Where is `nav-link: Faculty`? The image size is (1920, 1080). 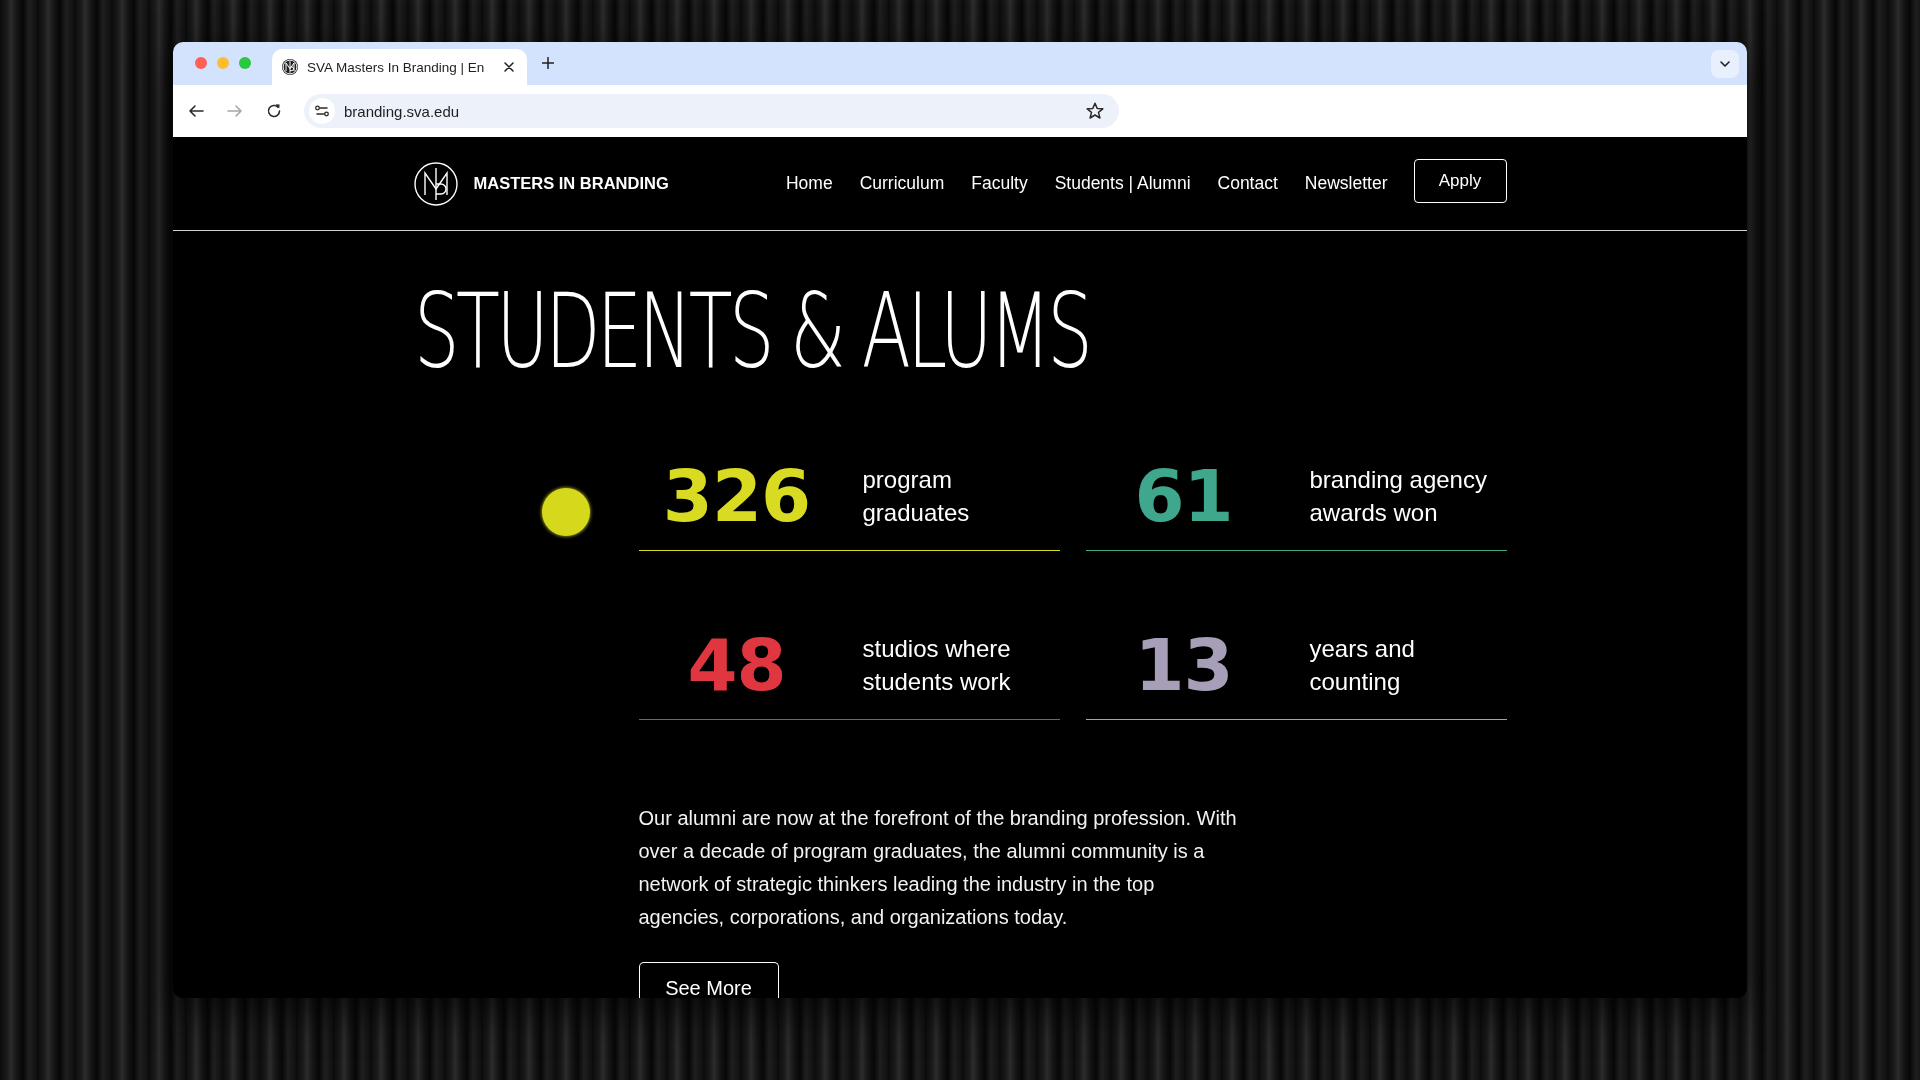
nav-link: Faculty is located at coordinates (999, 183).